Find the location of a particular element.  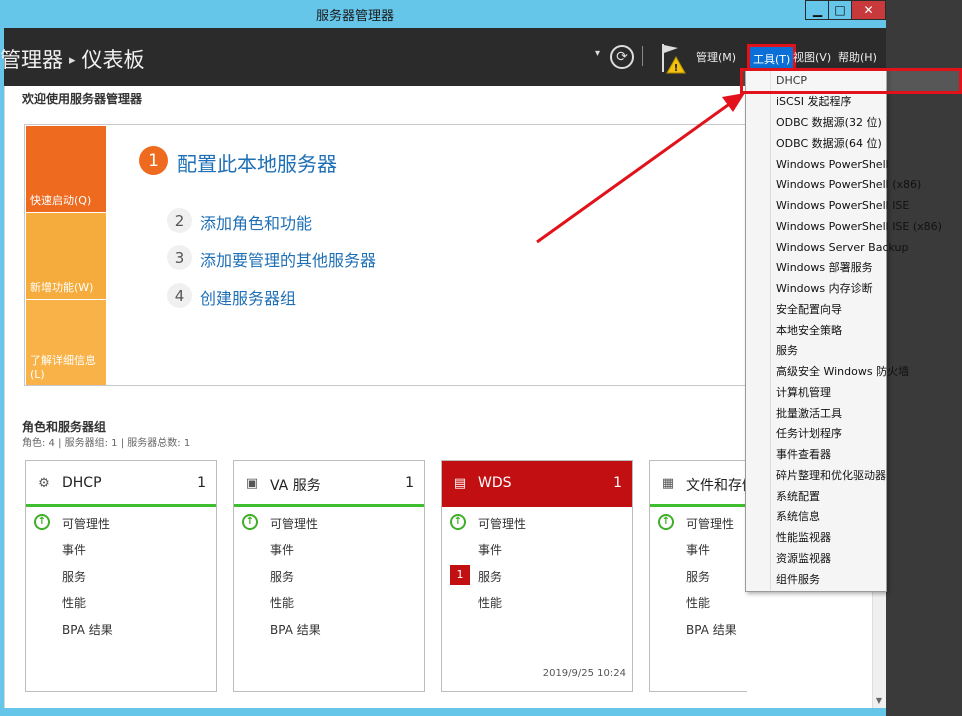

tools-item-deployment-services: Windows 部署服务 is located at coordinates (824, 268).